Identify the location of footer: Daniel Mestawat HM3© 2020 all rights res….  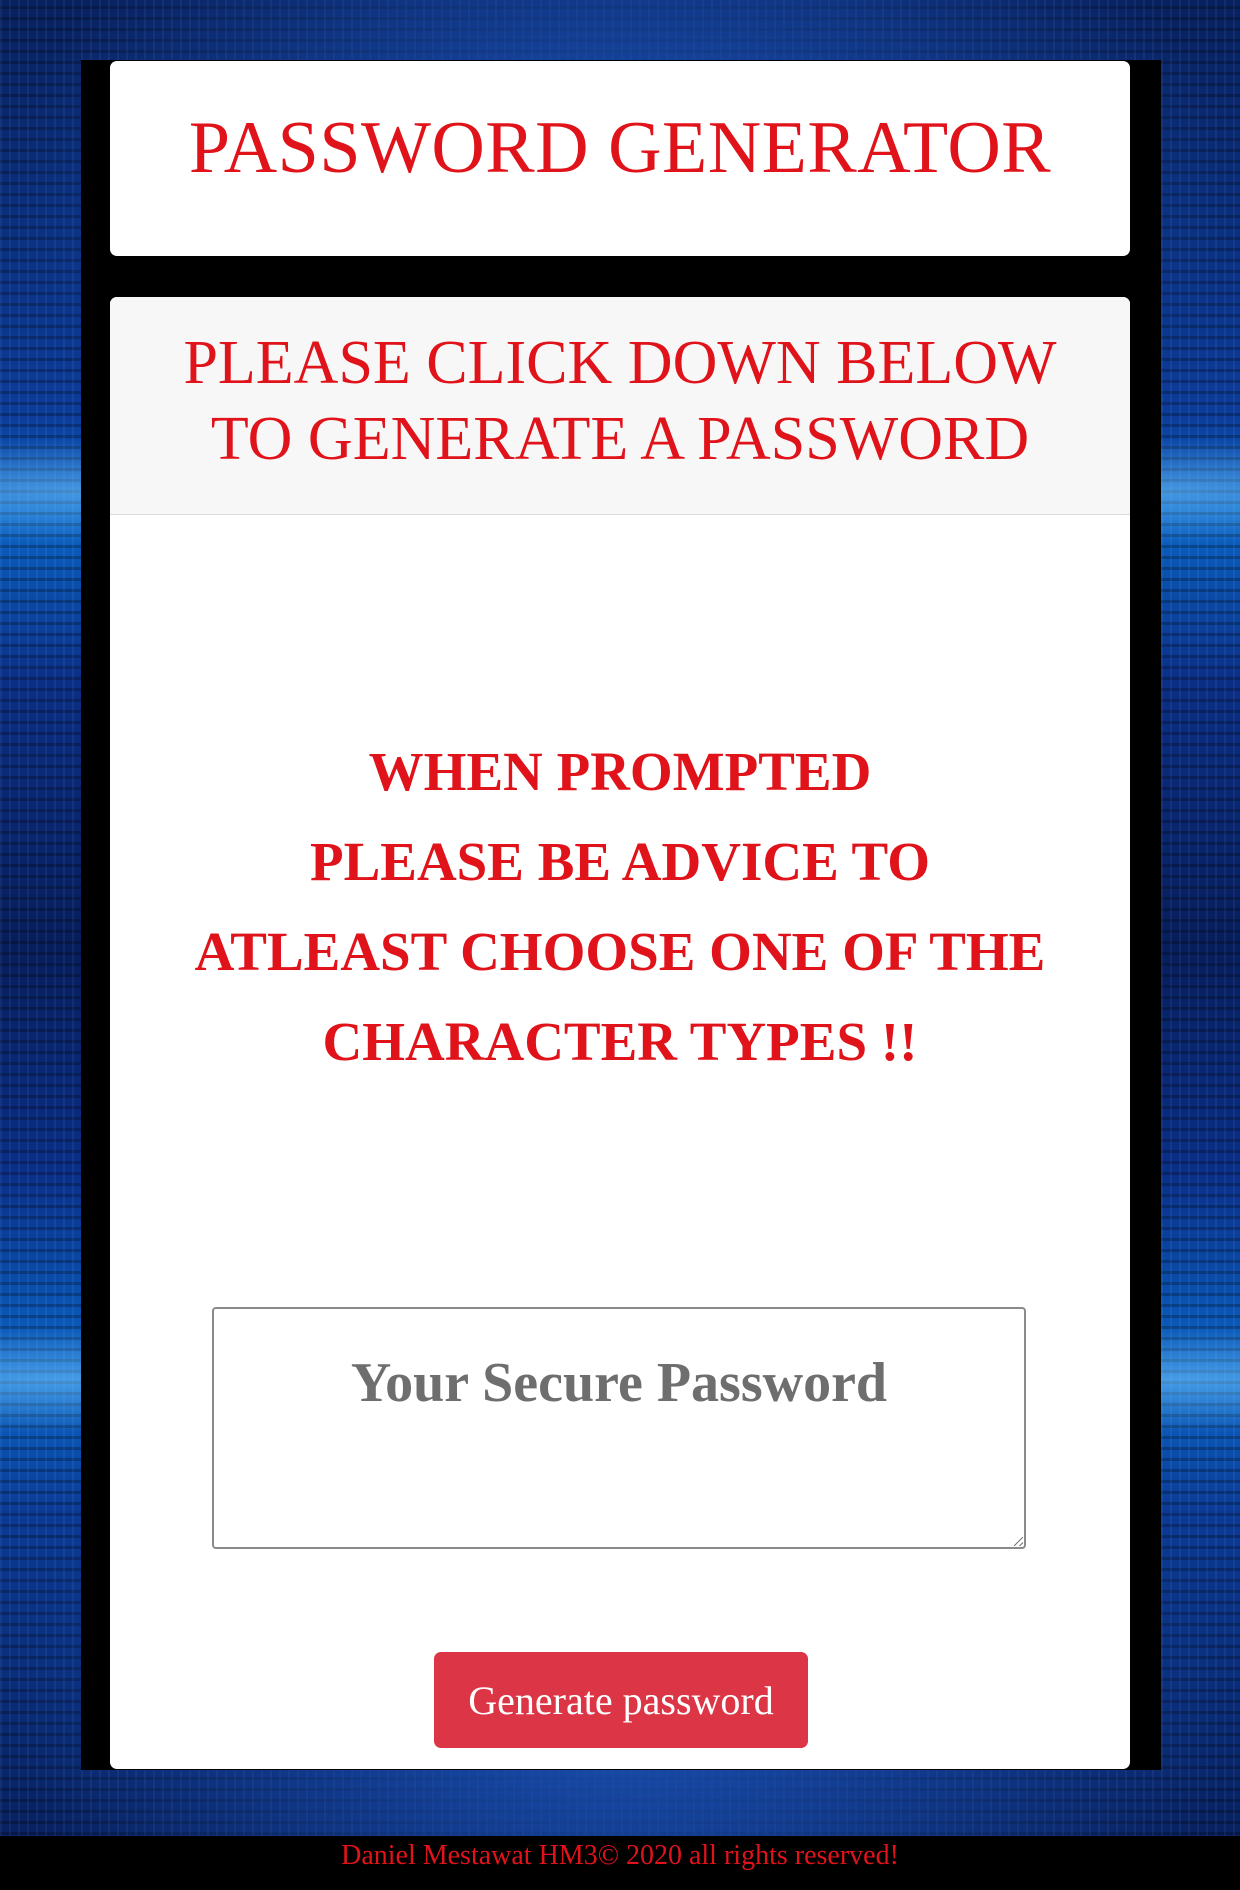
(620, 1863).